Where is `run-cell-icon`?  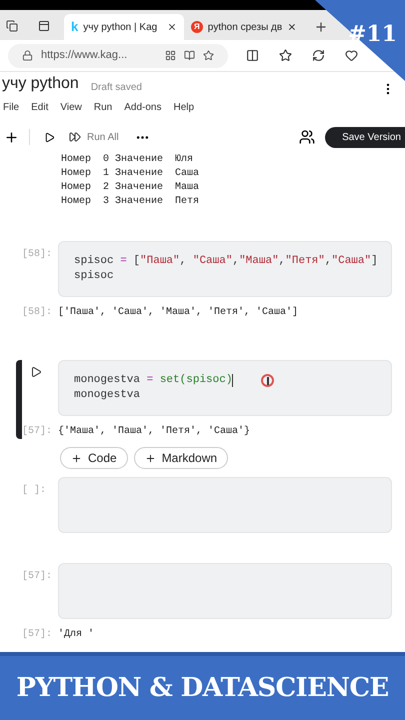 run-cell-icon is located at coordinates (36, 372).